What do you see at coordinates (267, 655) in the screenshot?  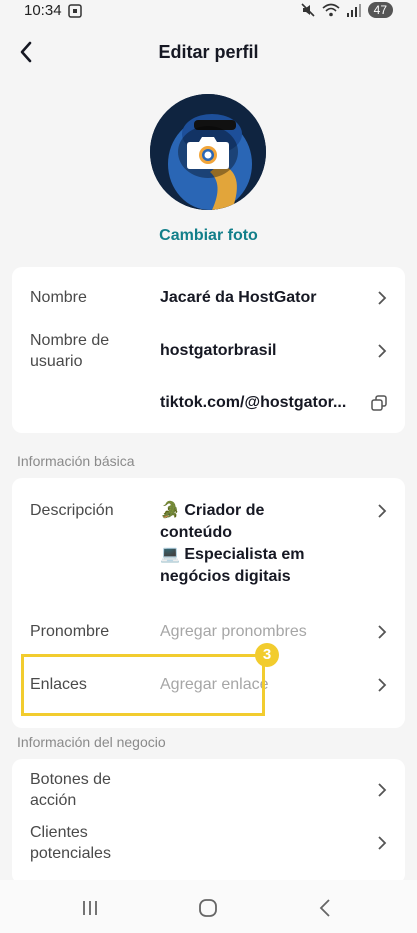 I see `step-badge: 3` at bounding box center [267, 655].